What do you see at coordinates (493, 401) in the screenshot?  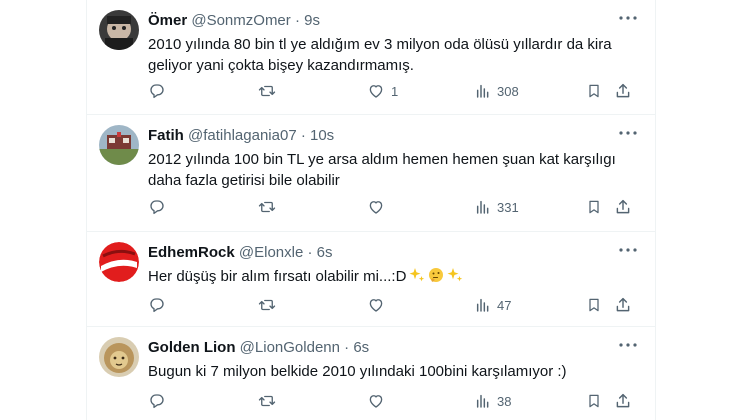 I see `views-button: 38` at bounding box center [493, 401].